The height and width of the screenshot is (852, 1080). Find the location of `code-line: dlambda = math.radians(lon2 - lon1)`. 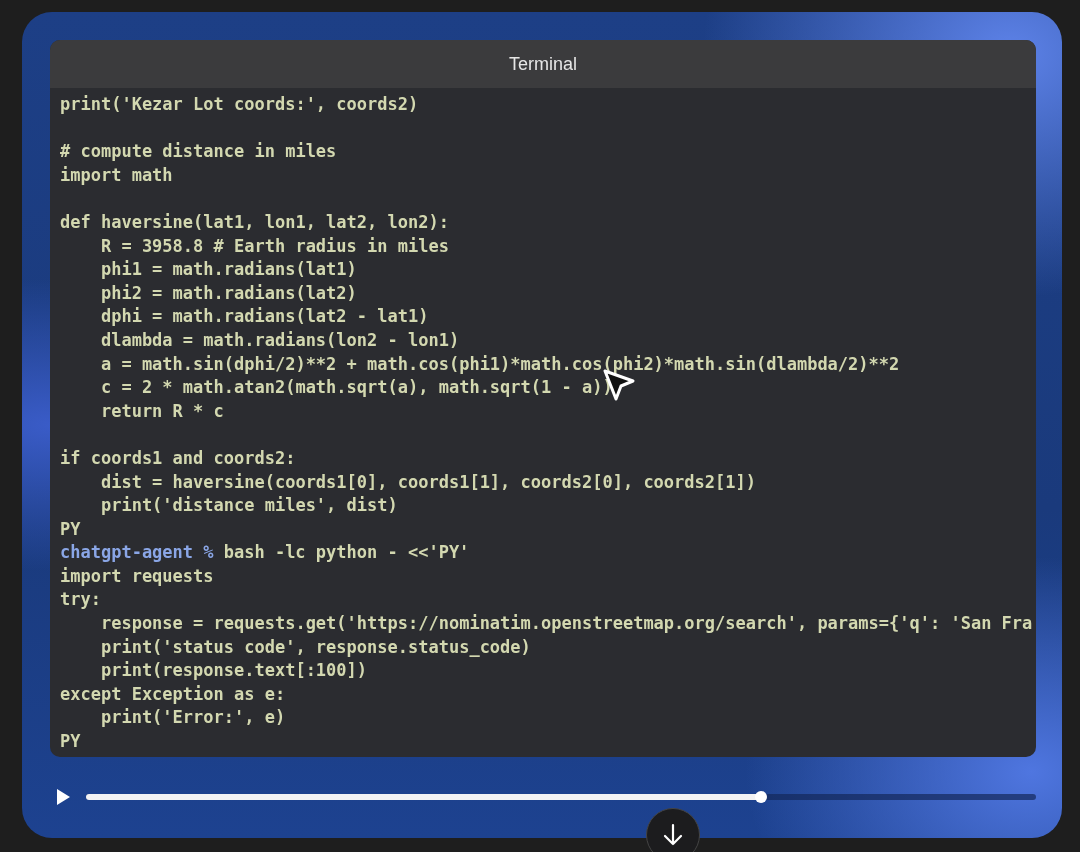

code-line: dlambda = math.radians(lon2 - lon1) is located at coordinates (279, 340).